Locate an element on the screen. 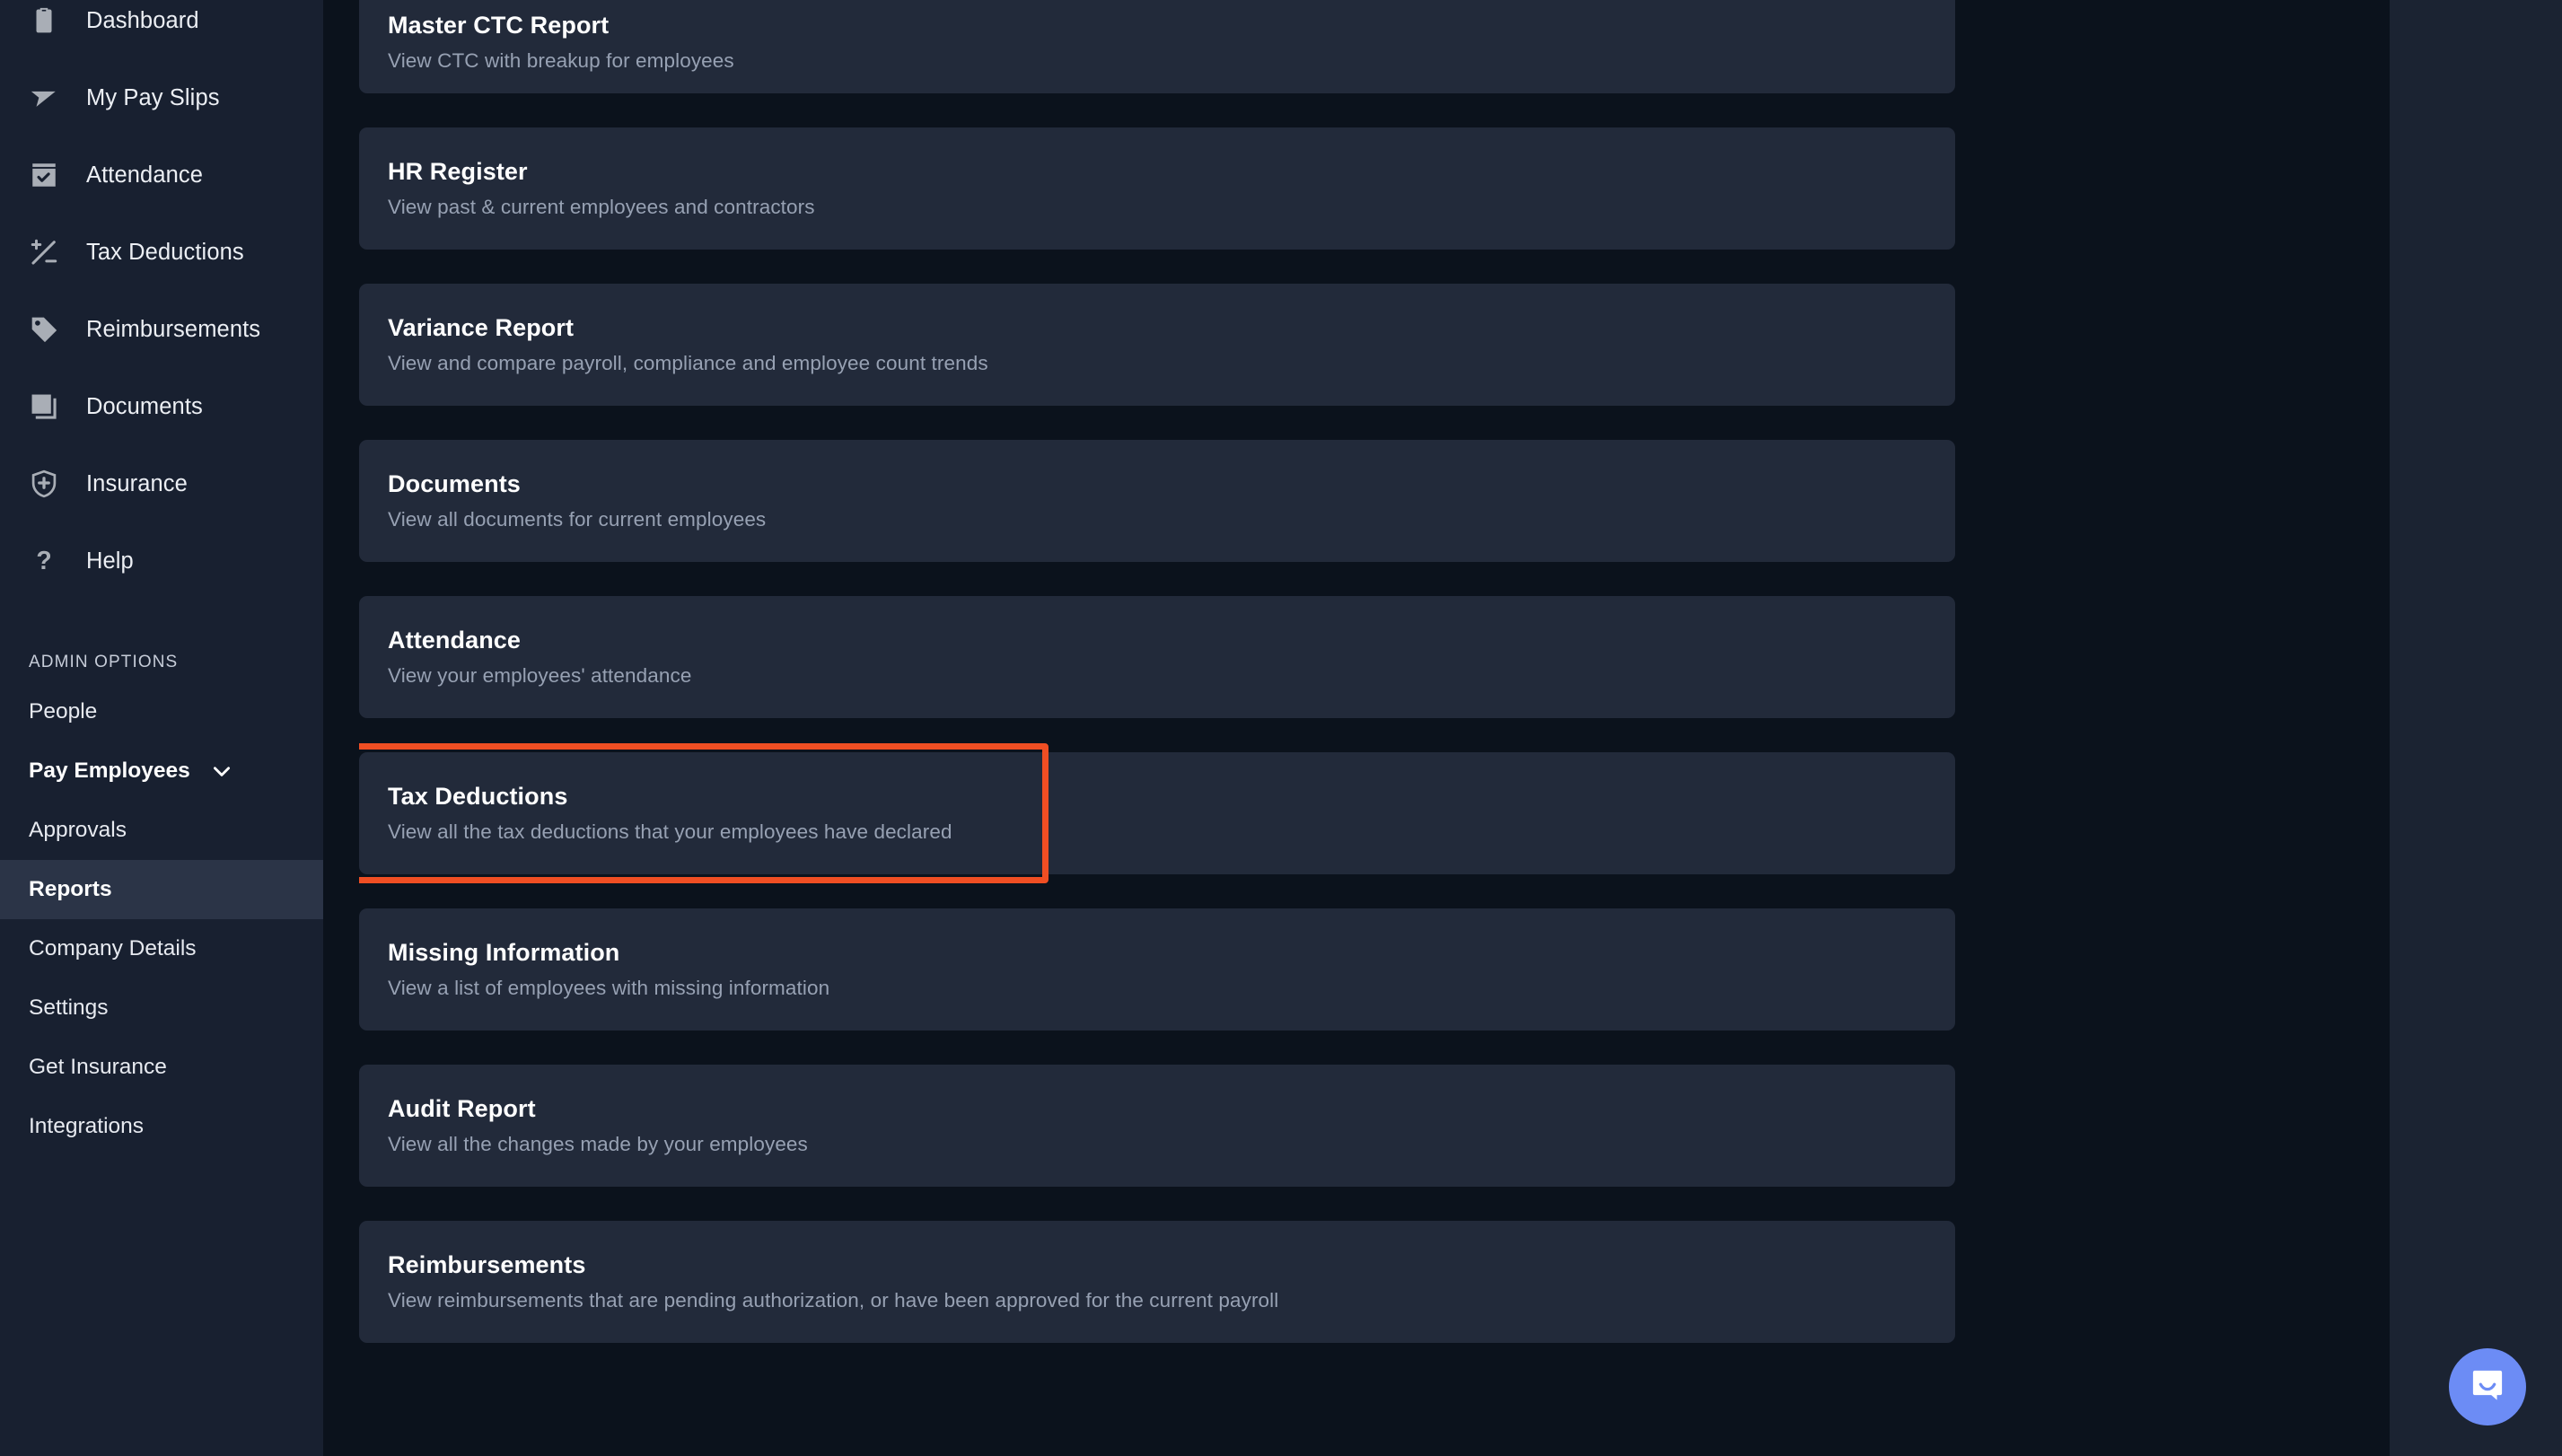 The image size is (2562, 1456). sidebar-item-reports: Reports is located at coordinates (161, 889).